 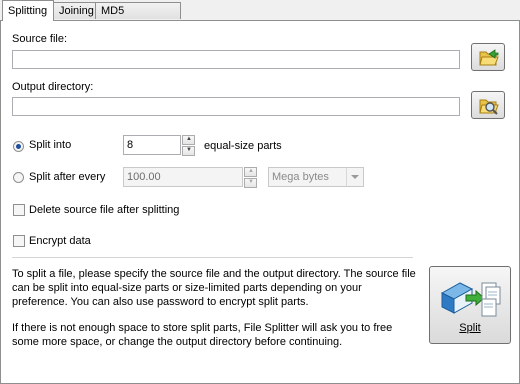 What do you see at coordinates (236, 106) in the screenshot?
I see `output-directory-input` at bounding box center [236, 106].